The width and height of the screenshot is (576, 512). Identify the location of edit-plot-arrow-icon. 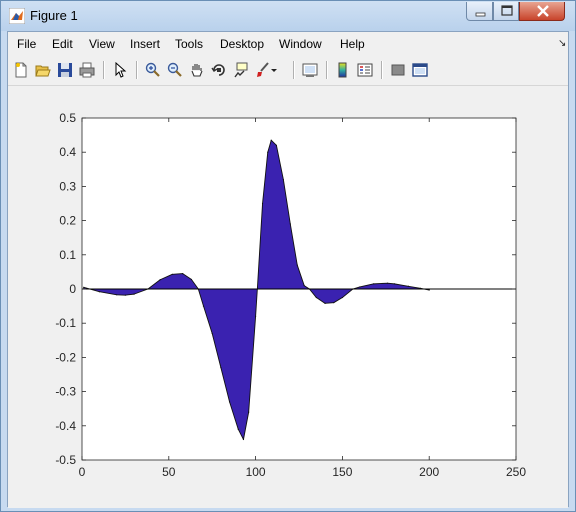
(121, 70).